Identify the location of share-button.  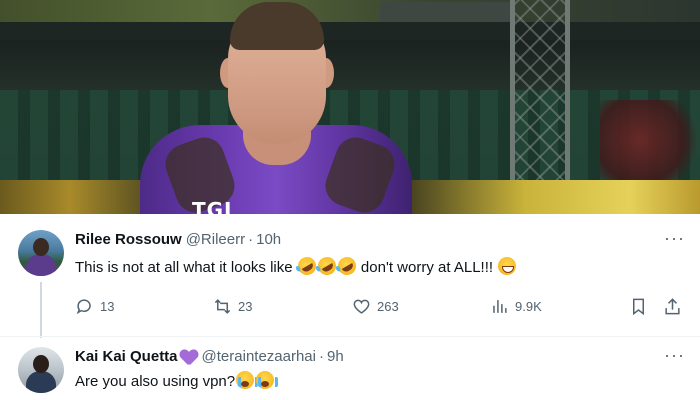
(672, 306).